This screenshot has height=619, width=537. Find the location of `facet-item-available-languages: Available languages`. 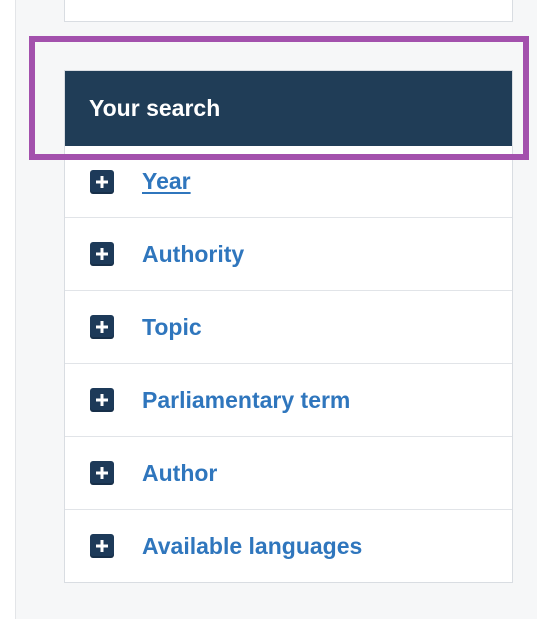

facet-item-available-languages: Available languages is located at coordinates (288, 546).